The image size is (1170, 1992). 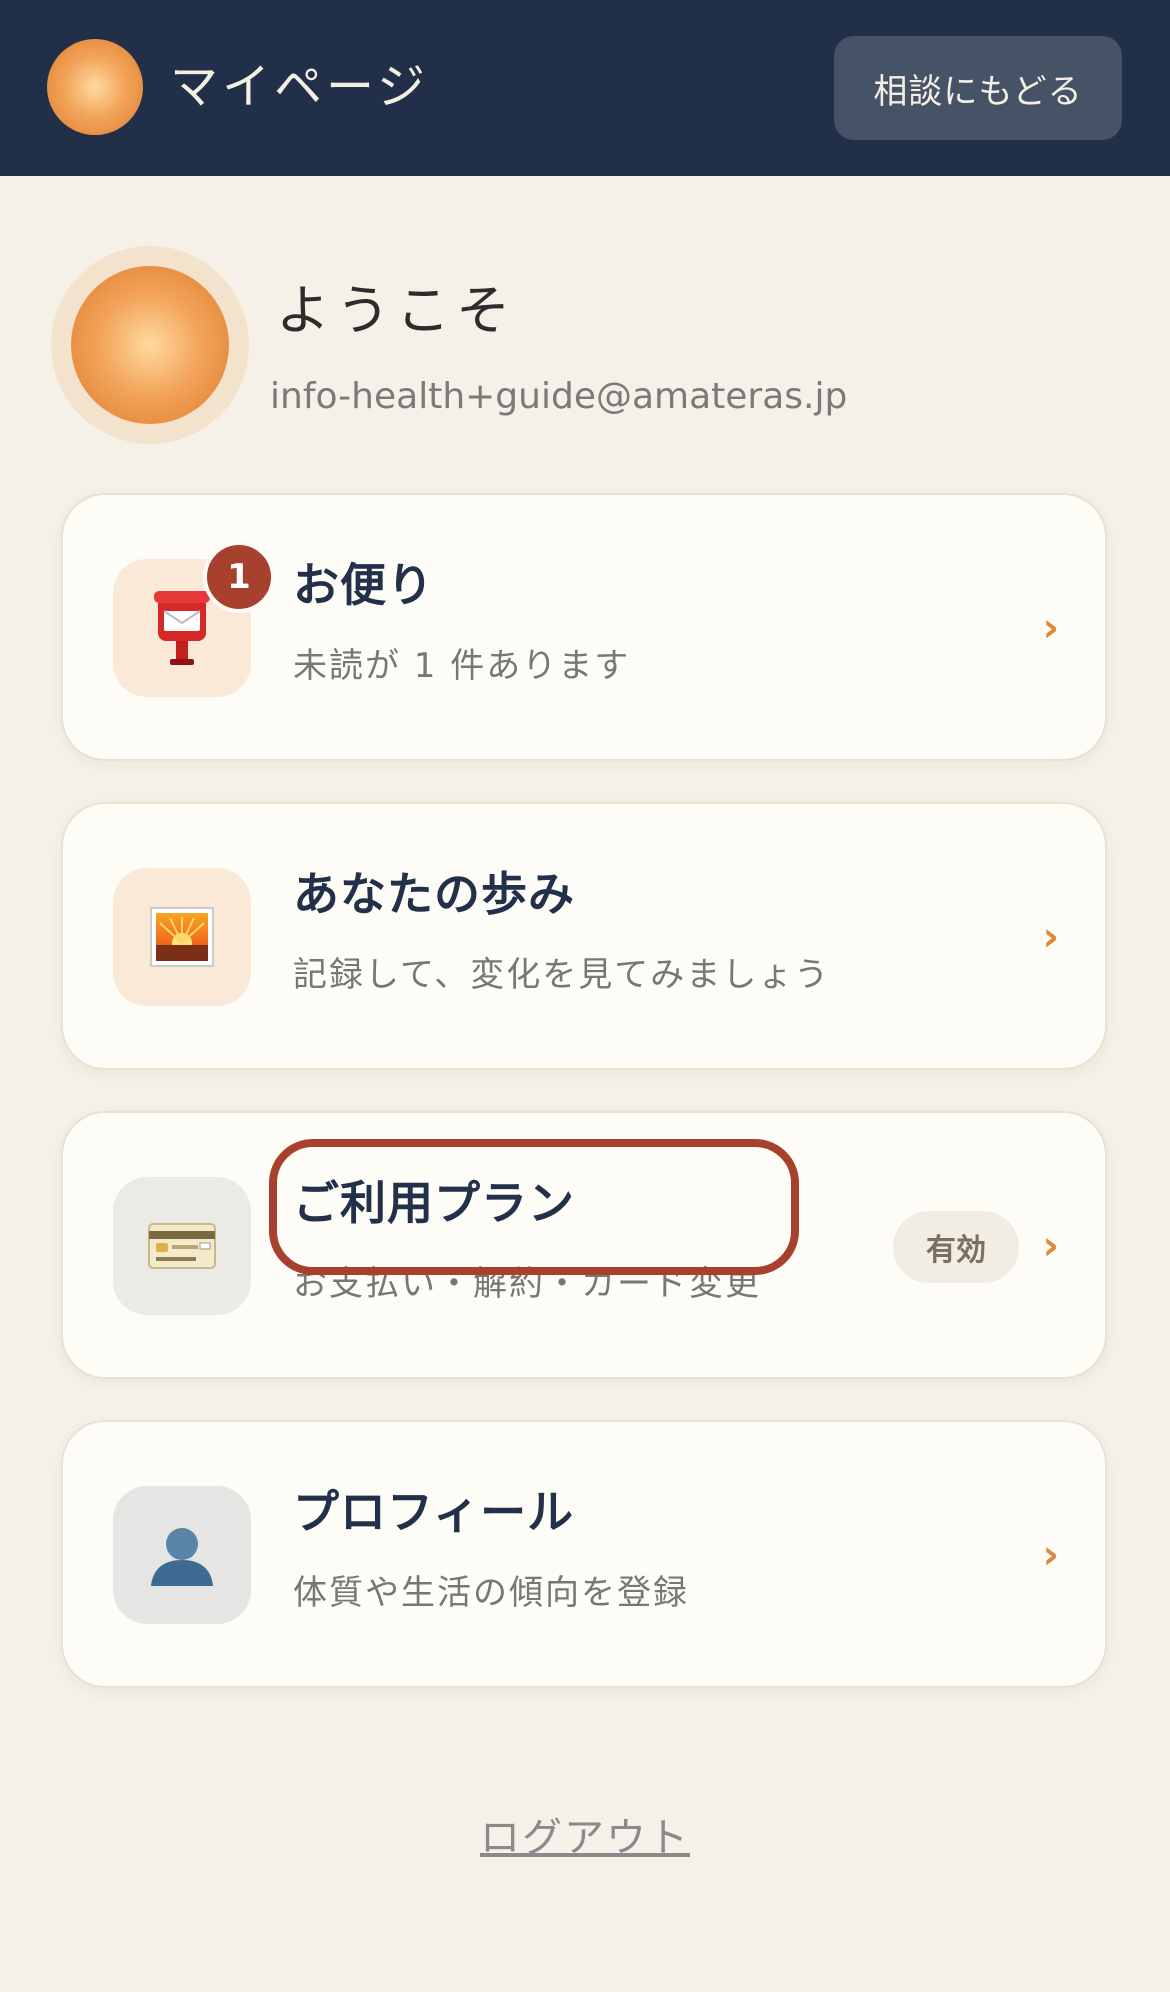 I want to click on card-title: プロフィール, so click(x=434, y=1512).